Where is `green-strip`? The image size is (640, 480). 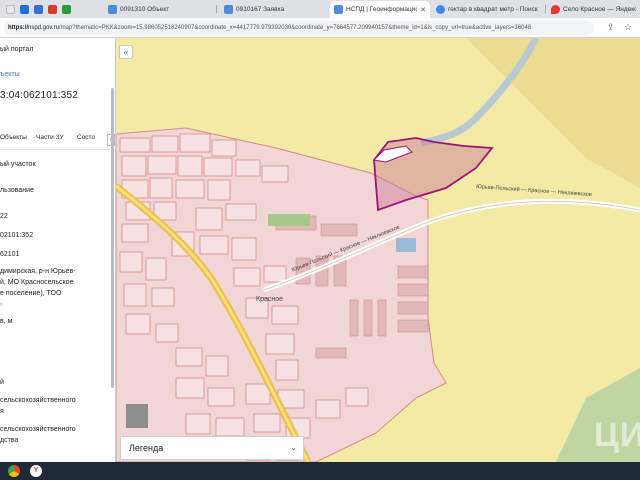 green-strip is located at coordinates (289, 220).